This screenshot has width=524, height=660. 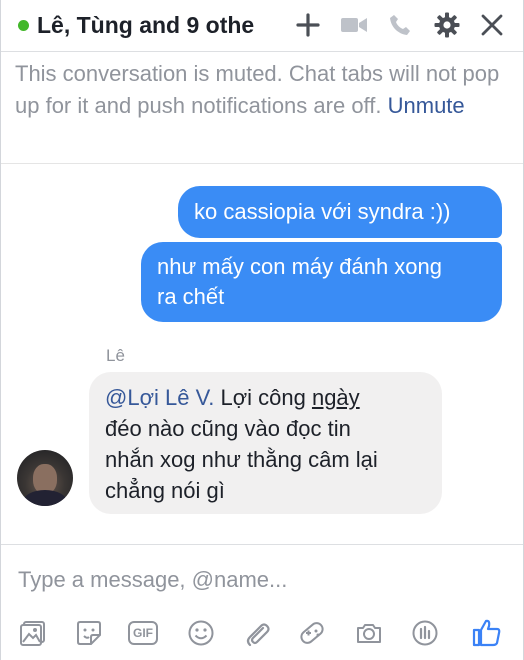 What do you see at coordinates (300, 266) in the screenshot?
I see `message-text-line: như mấy con máy đánh xong` at bounding box center [300, 266].